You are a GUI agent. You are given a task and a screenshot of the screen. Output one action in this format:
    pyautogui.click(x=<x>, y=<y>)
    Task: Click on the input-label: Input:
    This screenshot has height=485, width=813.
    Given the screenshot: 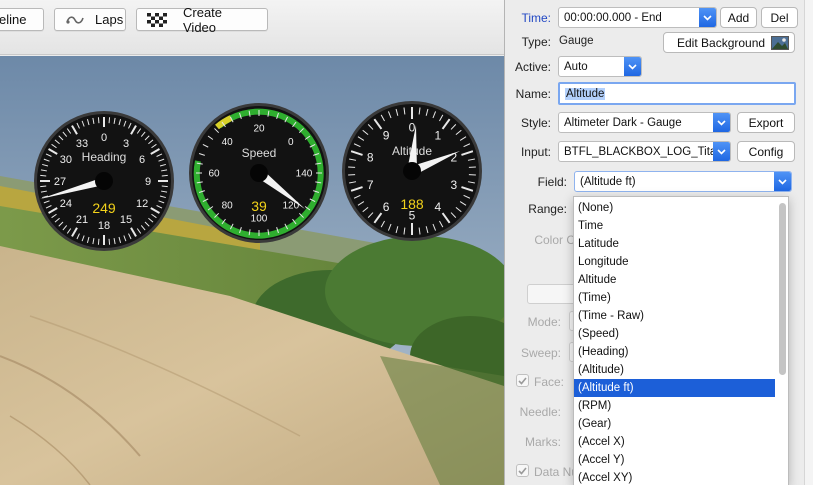 What is the action you would take?
    pyautogui.click(x=535, y=152)
    